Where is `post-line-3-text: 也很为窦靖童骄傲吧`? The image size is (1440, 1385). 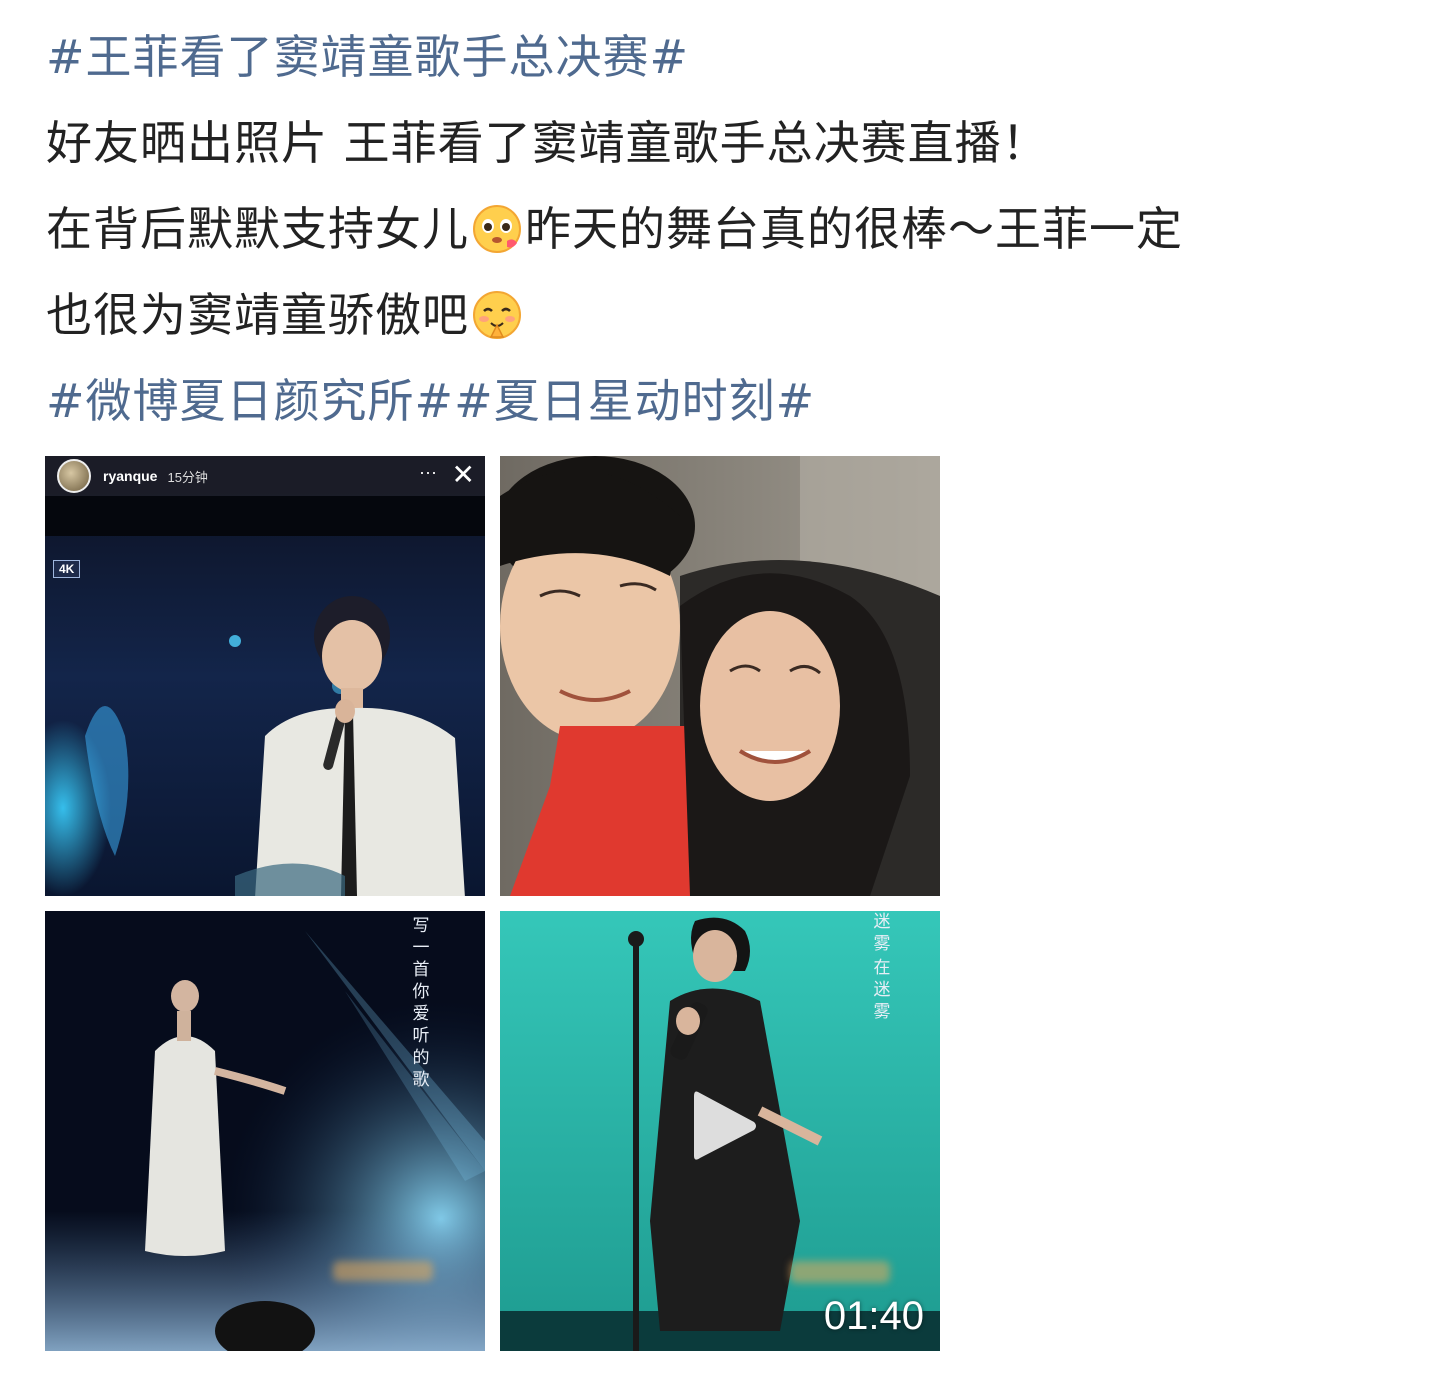 post-line-3-text: 也很为窦靖童骄傲吧 is located at coordinates (257, 315).